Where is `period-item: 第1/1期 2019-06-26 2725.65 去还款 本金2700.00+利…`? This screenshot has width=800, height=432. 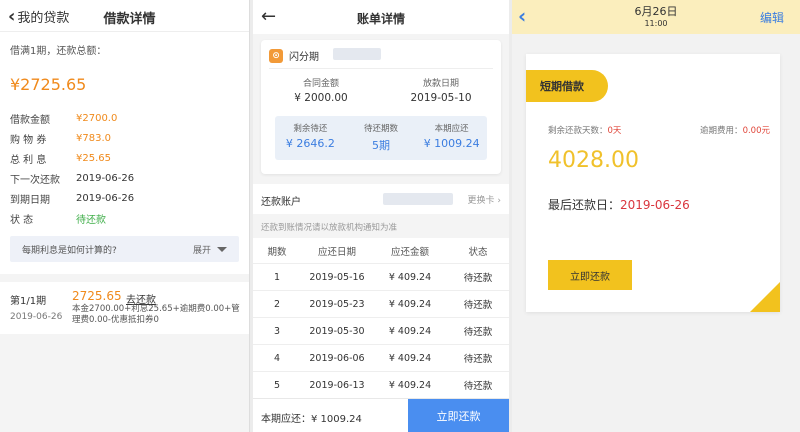 period-item: 第1/1期 2019-06-26 2725.65 去还款 本金2700.00+利… is located at coordinates (124, 308).